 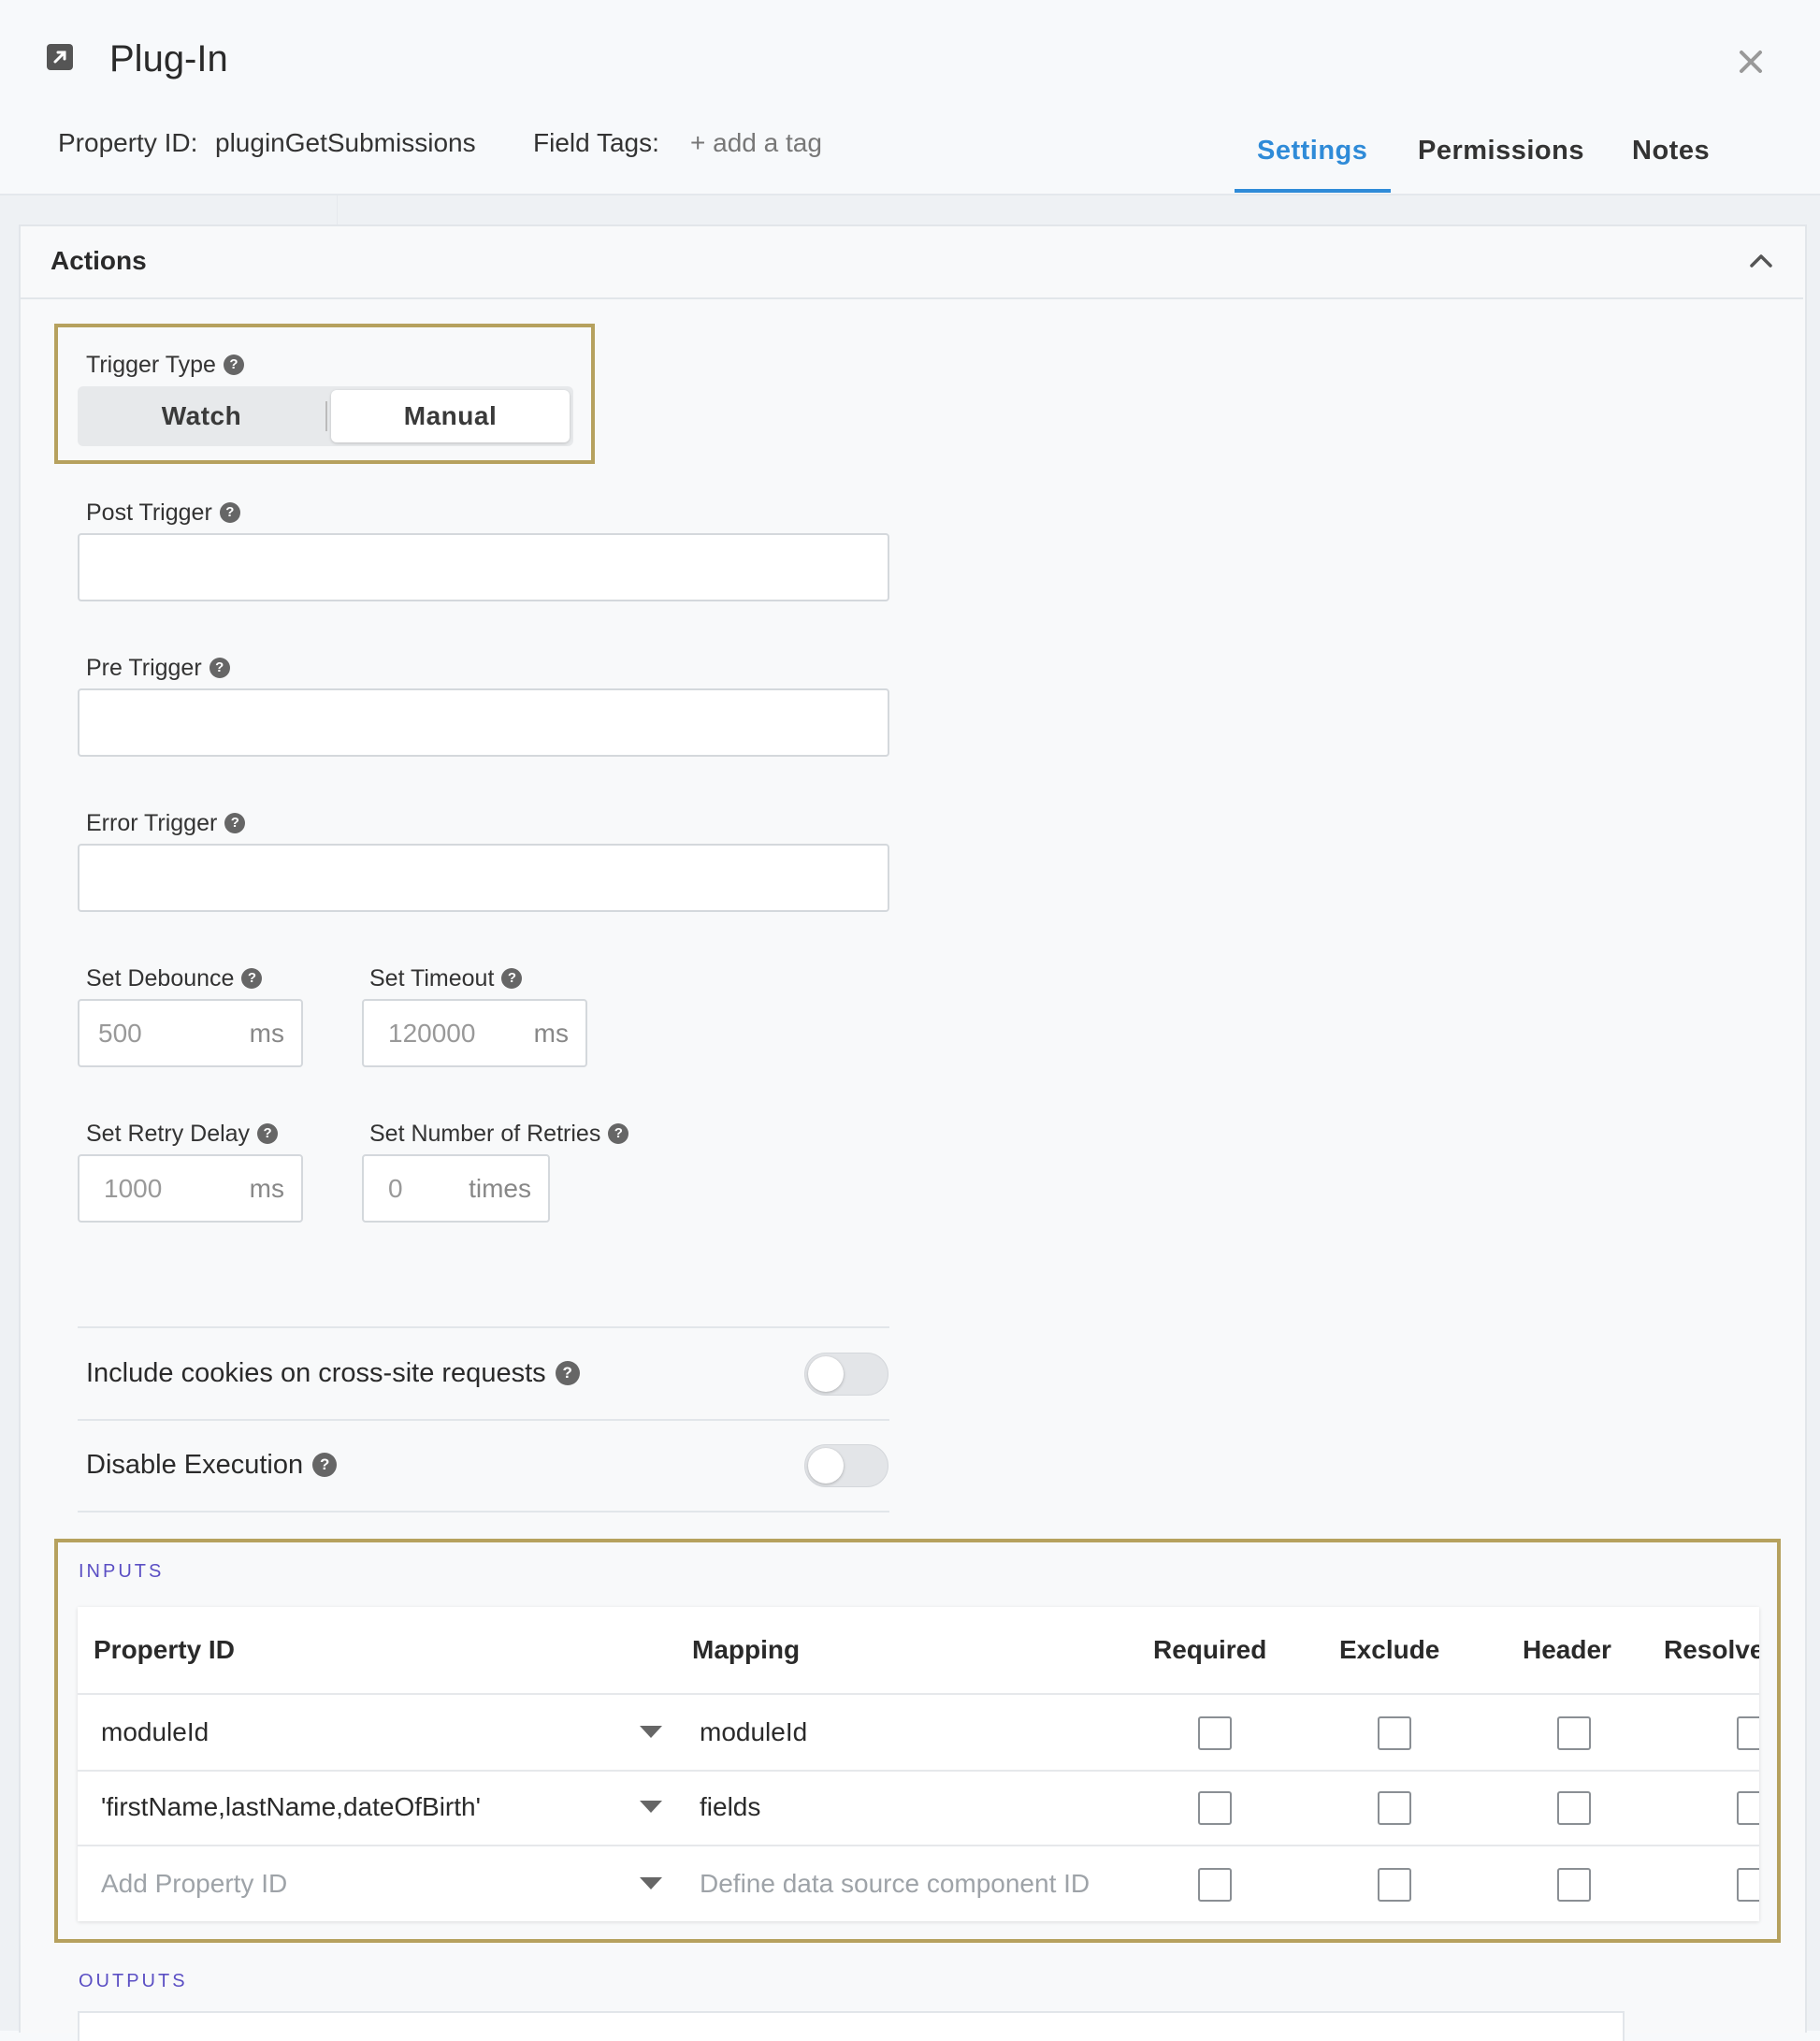 I want to click on outputs-heading: OUTPUTS, so click(x=133, y=1981).